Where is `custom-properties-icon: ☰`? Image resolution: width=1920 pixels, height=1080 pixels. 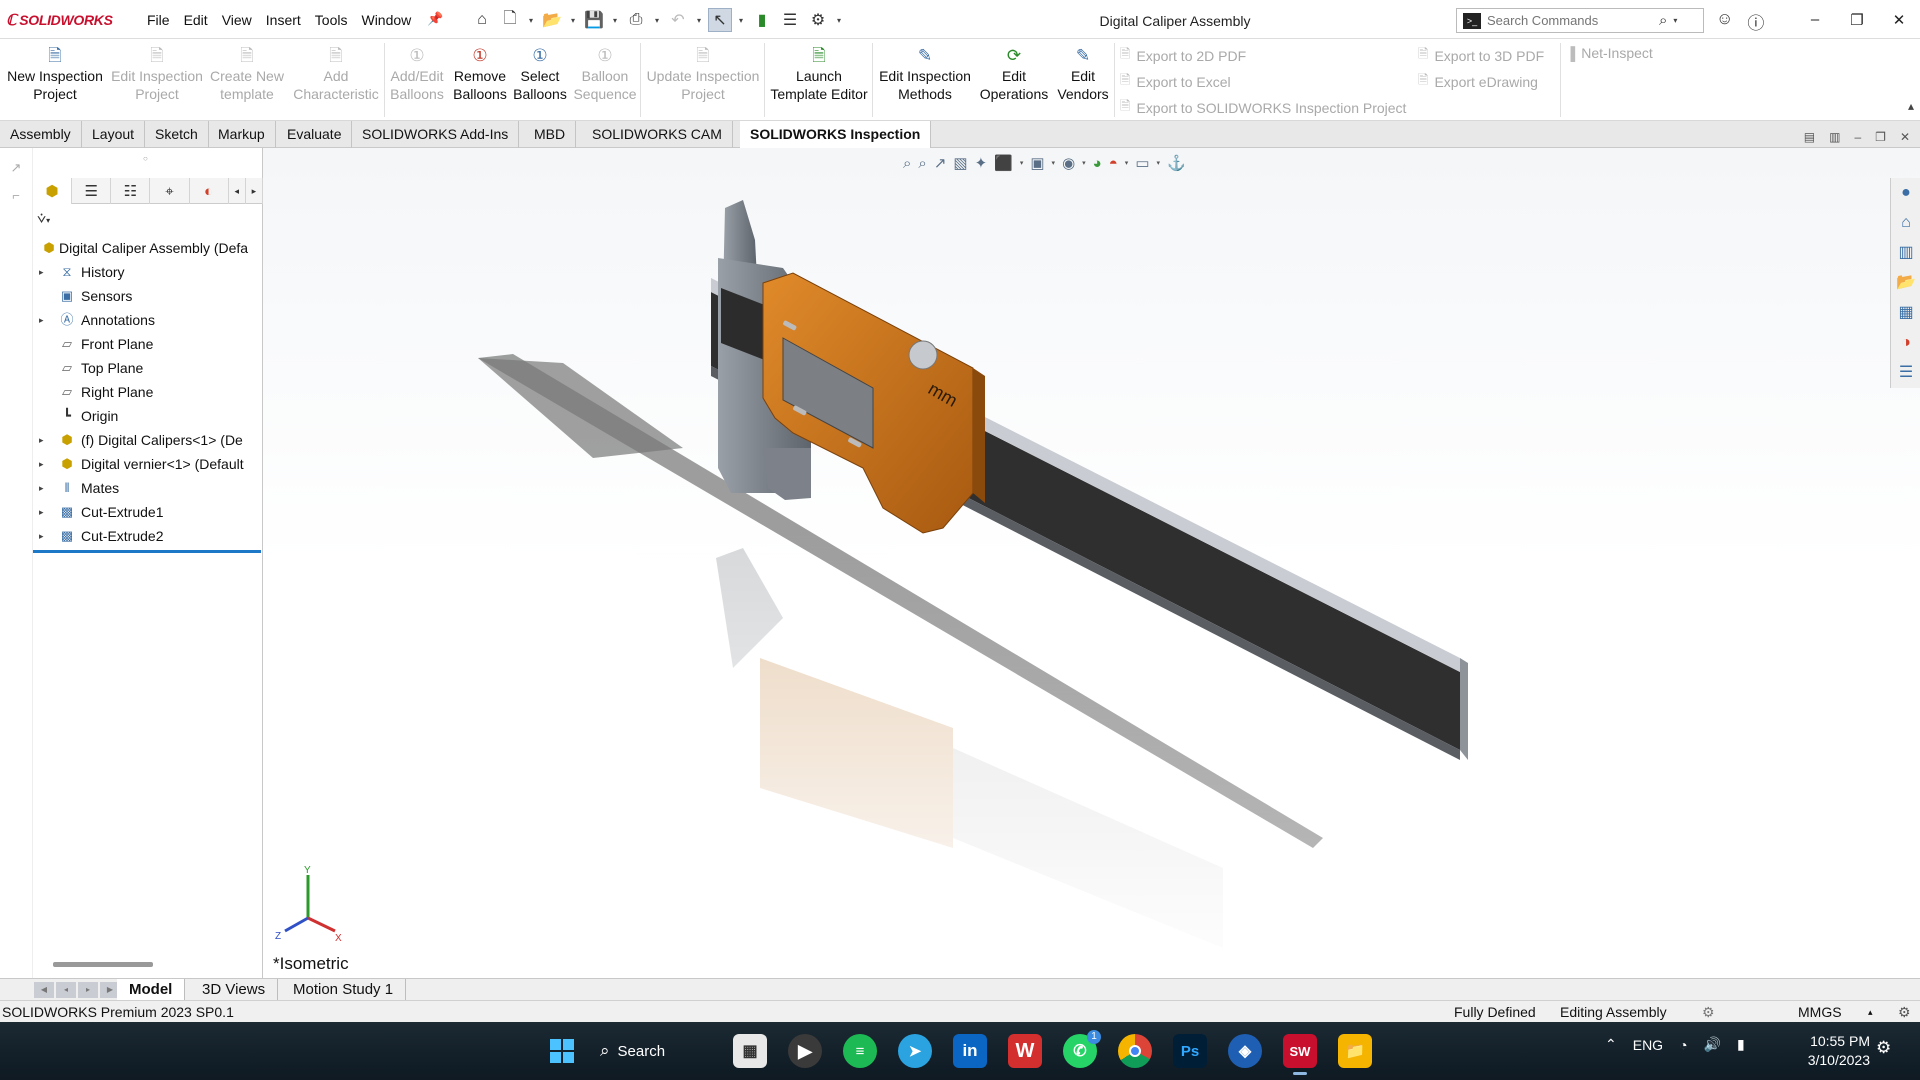
custom-properties-icon: ☰ is located at coordinates (1905, 373).